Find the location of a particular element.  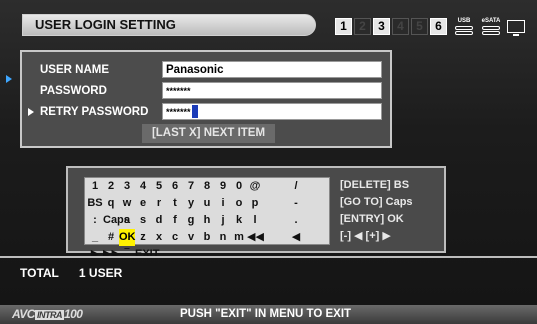

key-3-8: ◀ is located at coordinates (296, 237).